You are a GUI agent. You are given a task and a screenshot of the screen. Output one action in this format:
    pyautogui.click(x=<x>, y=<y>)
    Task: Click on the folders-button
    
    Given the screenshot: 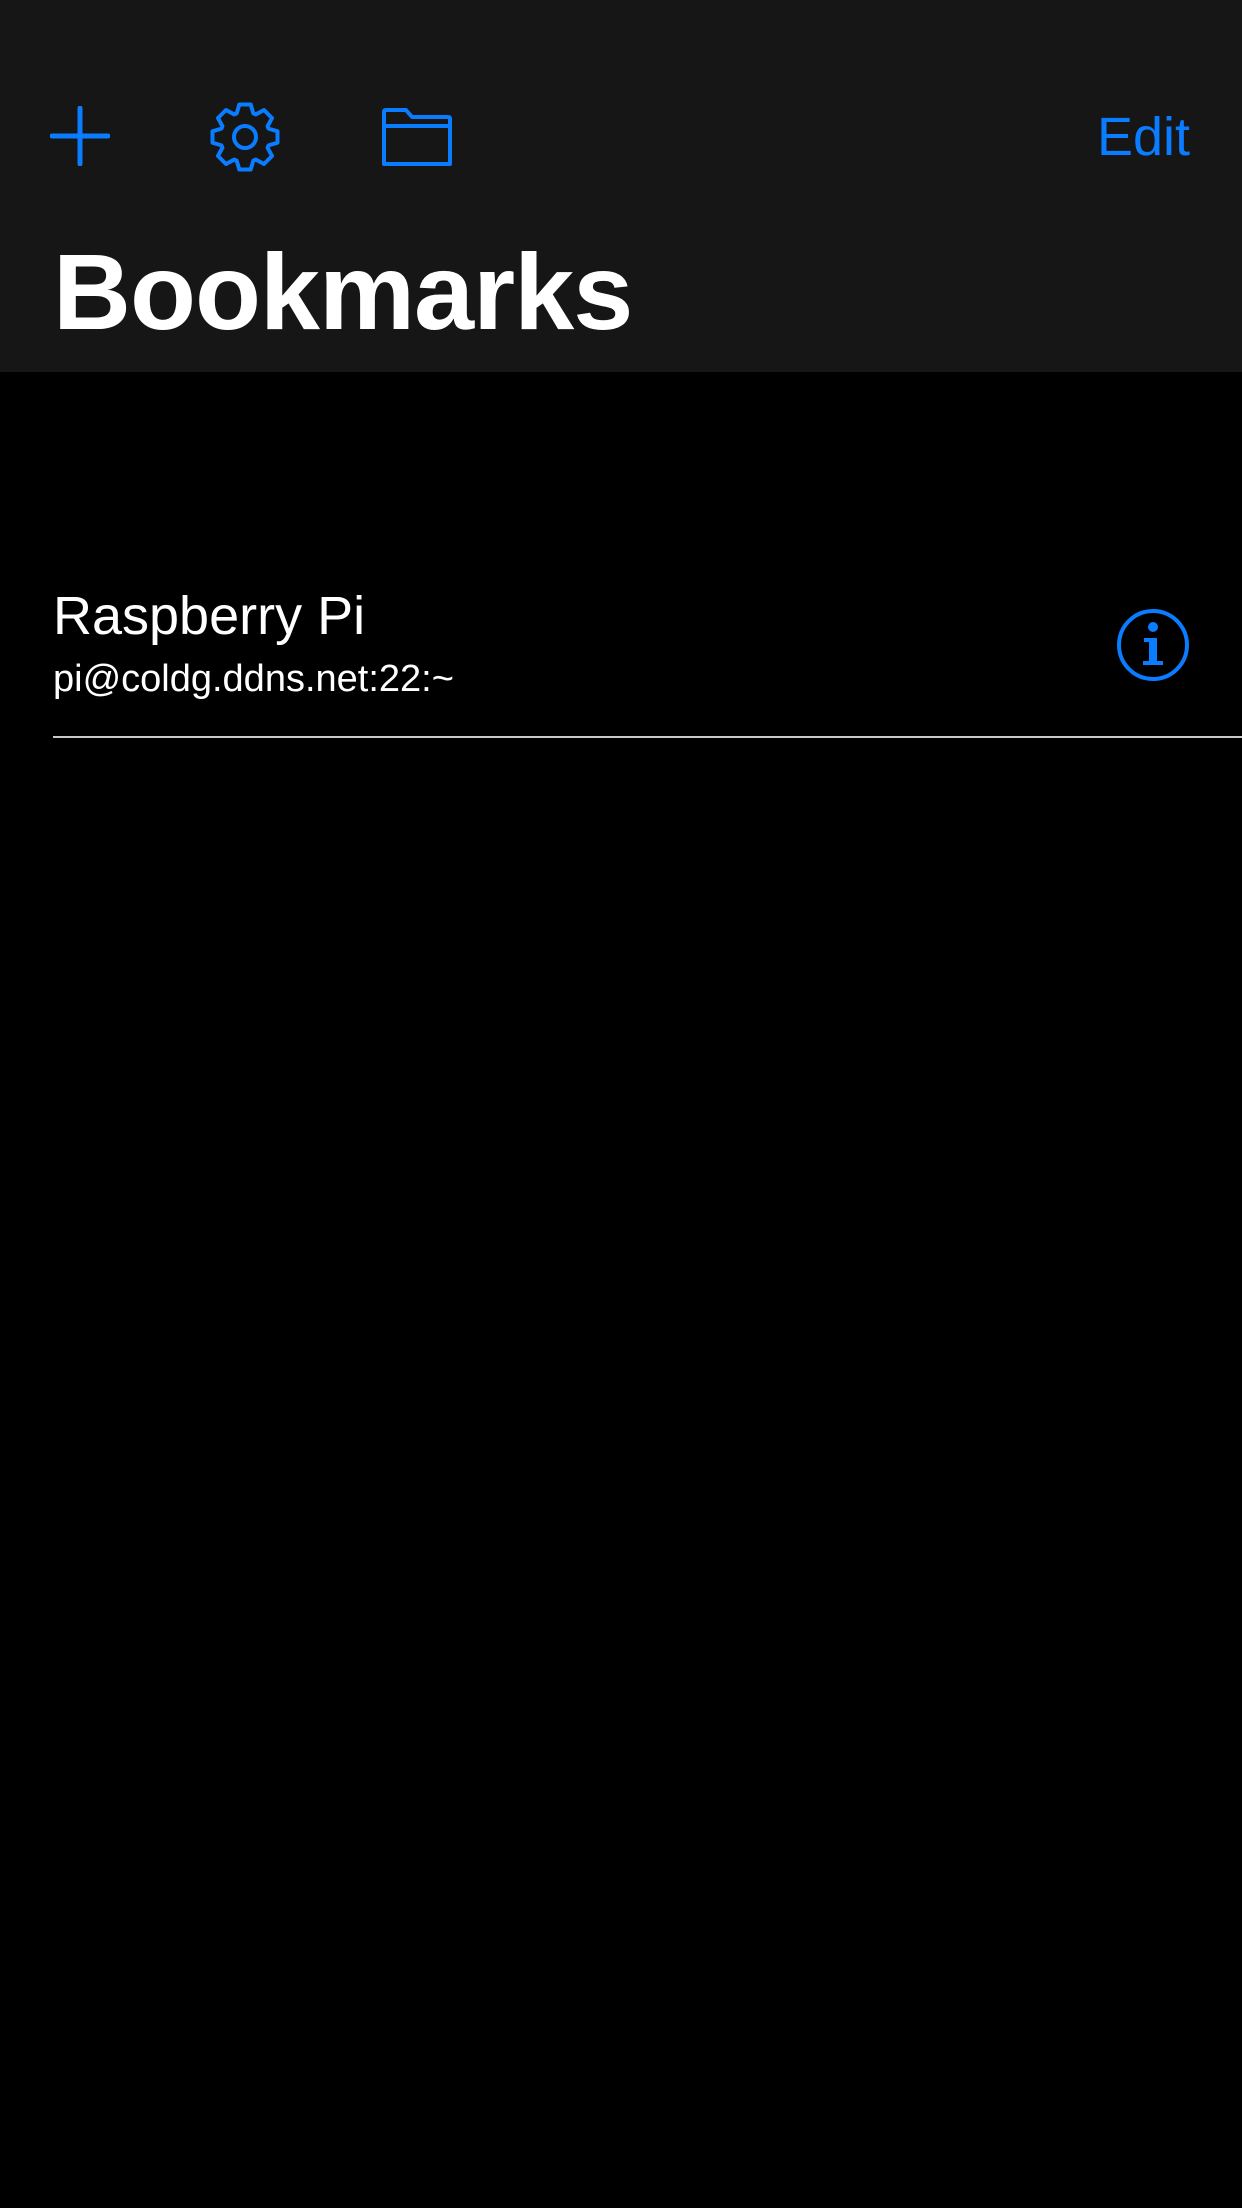 What is the action you would take?
    pyautogui.click(x=417, y=137)
    